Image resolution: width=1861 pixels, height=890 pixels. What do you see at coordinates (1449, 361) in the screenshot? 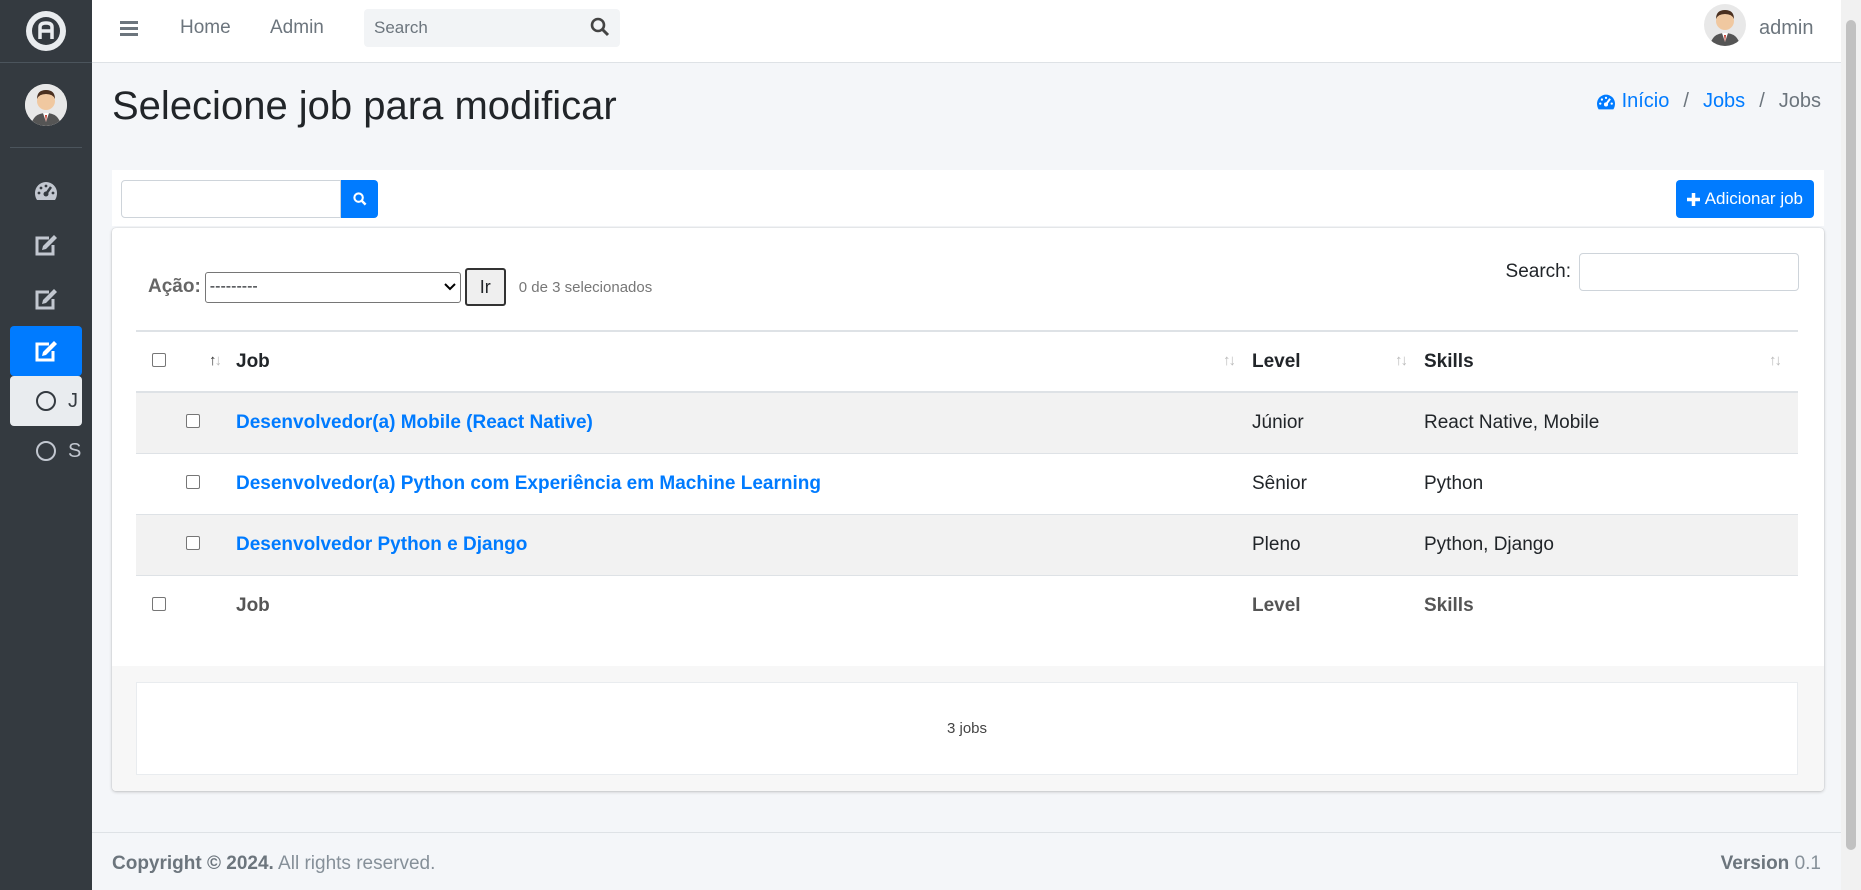
I see `column-header-label: Skills` at bounding box center [1449, 361].